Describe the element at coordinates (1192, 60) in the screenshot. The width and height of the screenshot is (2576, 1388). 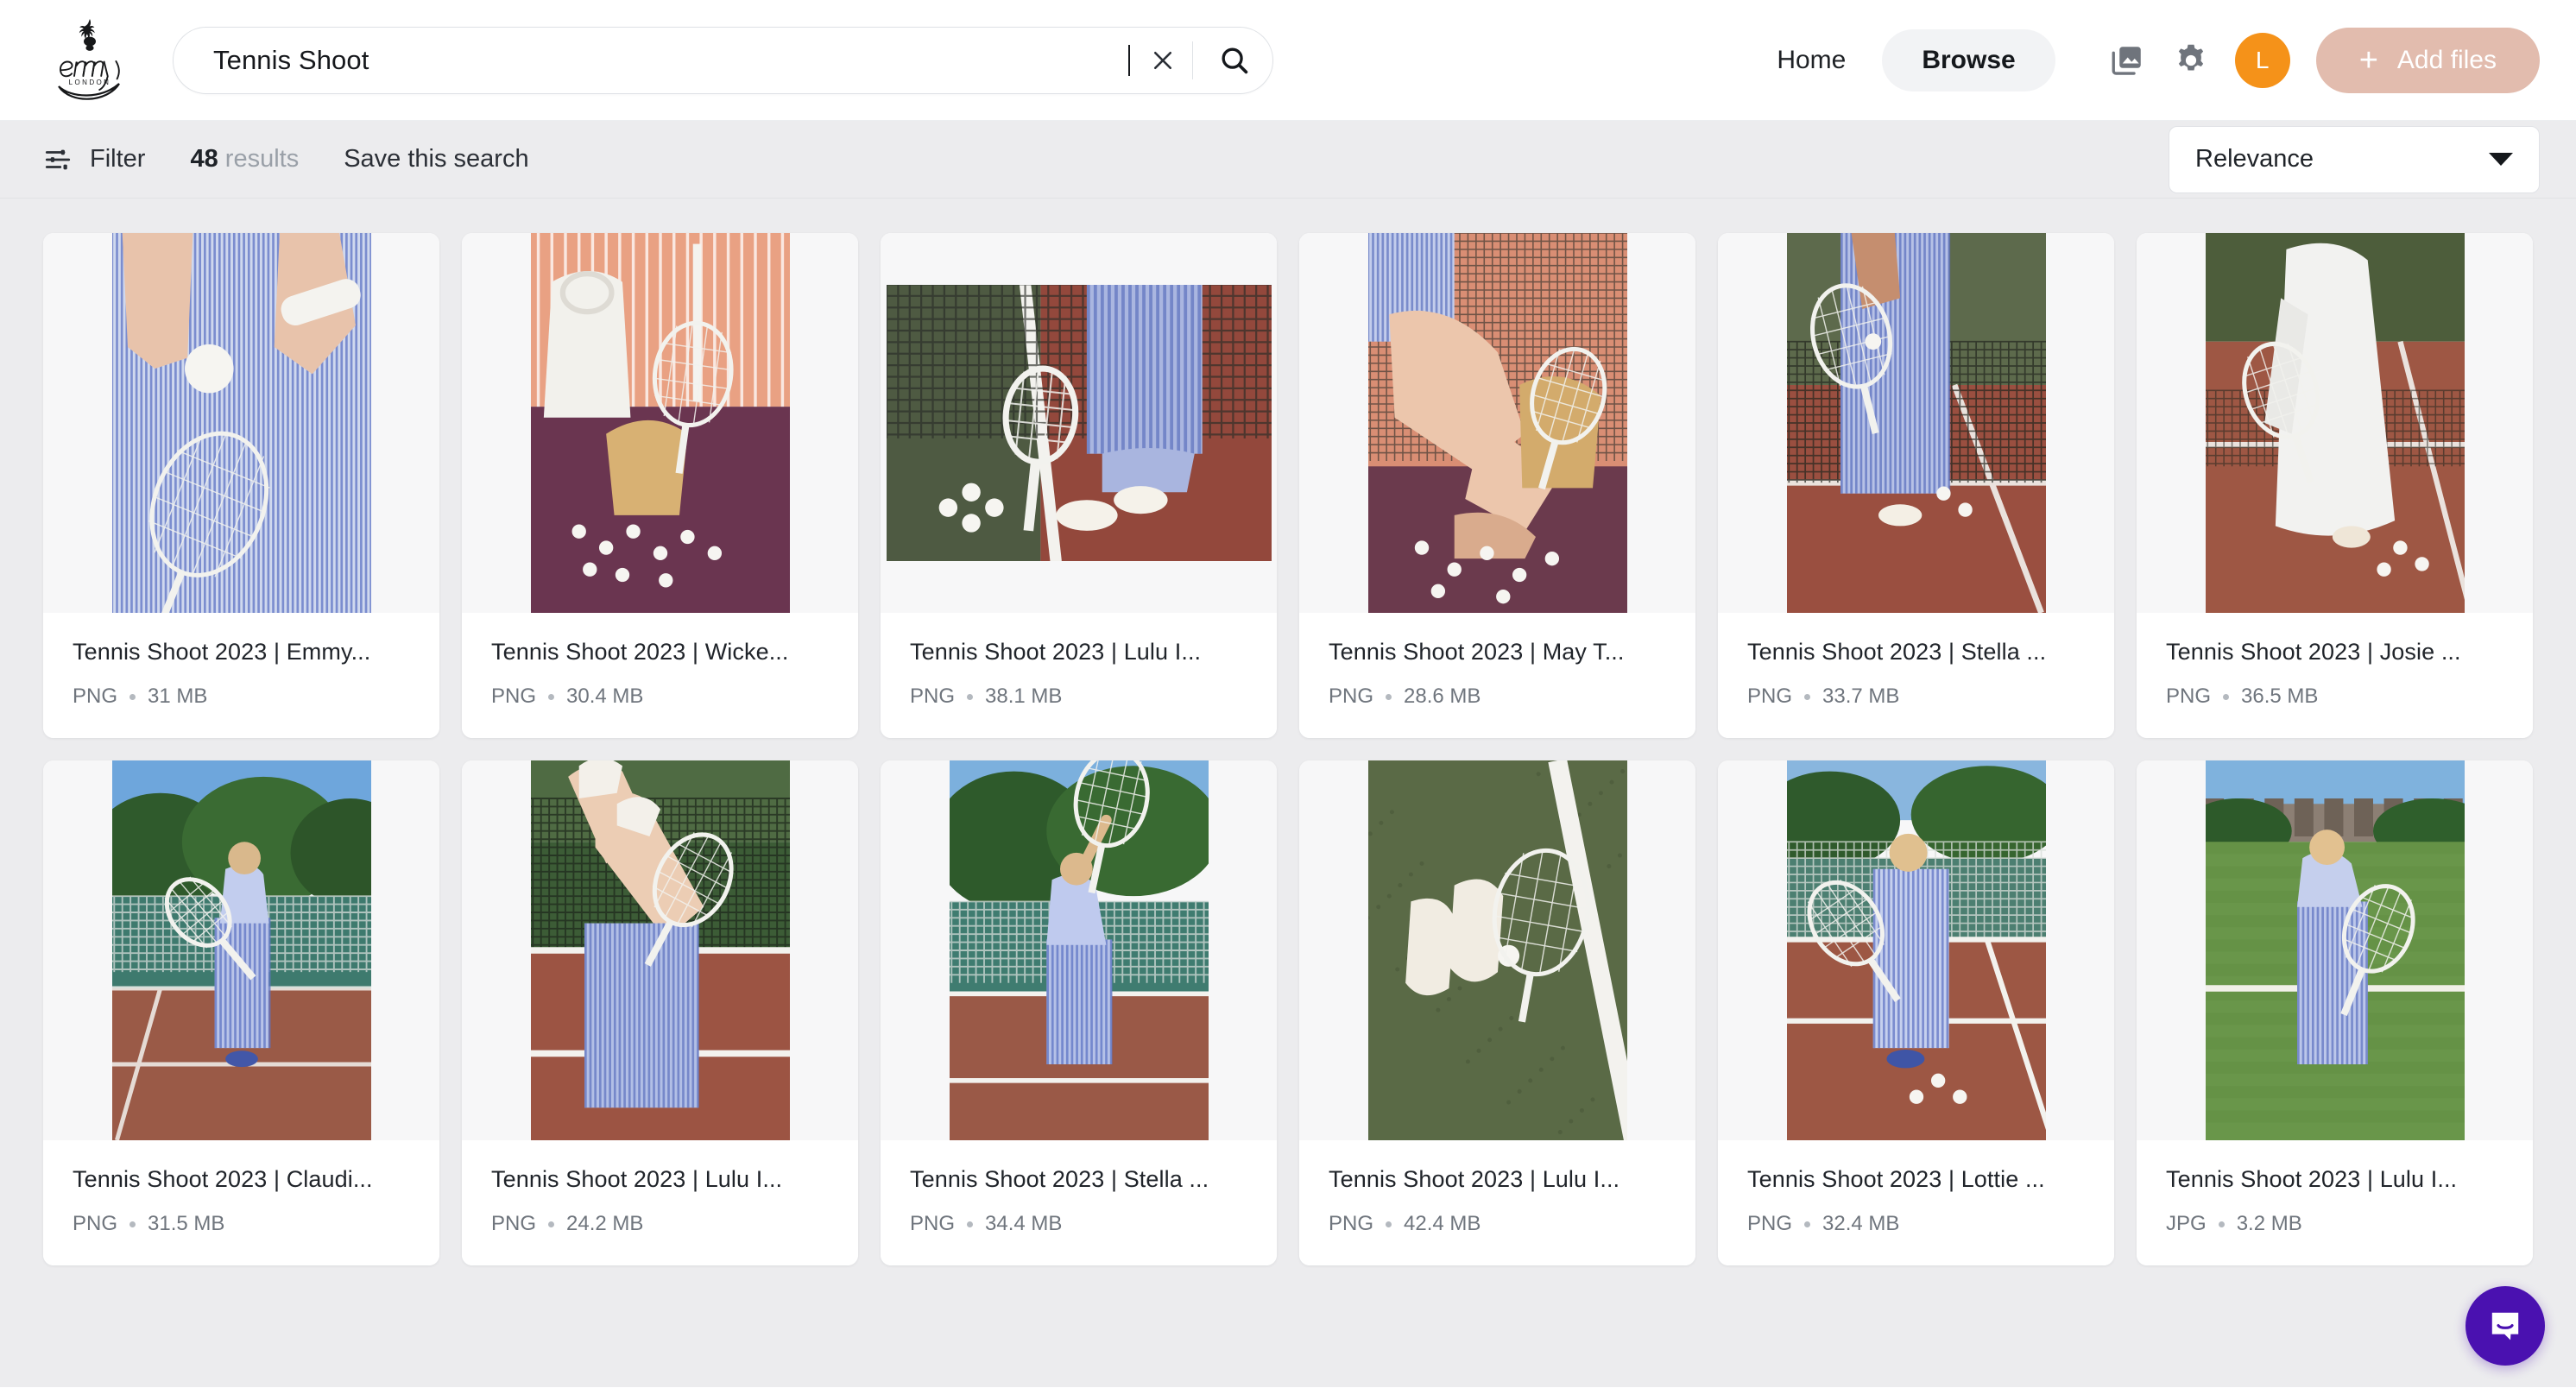
I see `search-divider` at that location.